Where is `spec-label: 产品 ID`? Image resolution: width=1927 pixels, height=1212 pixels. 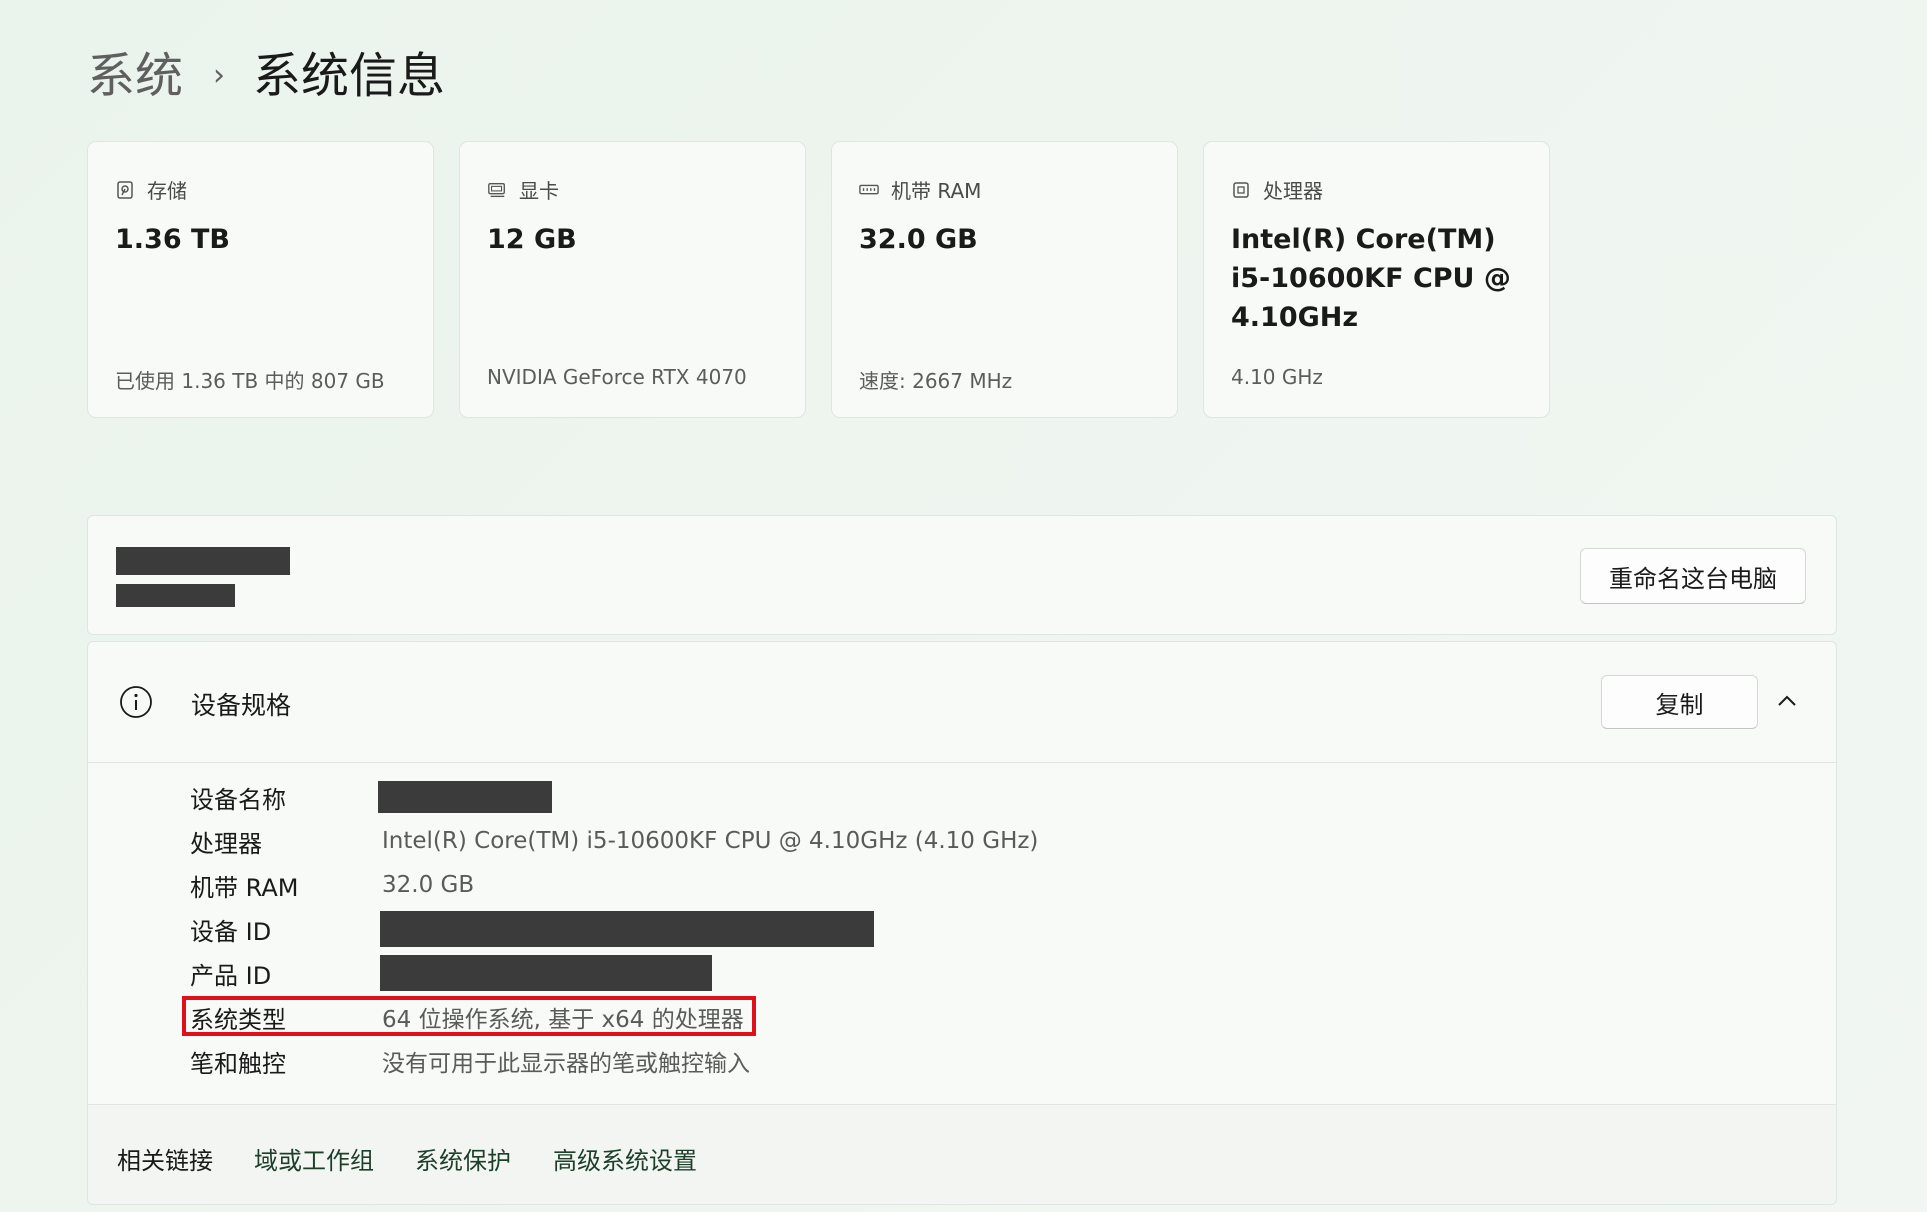 spec-label: 产品 ID is located at coordinates (231, 975).